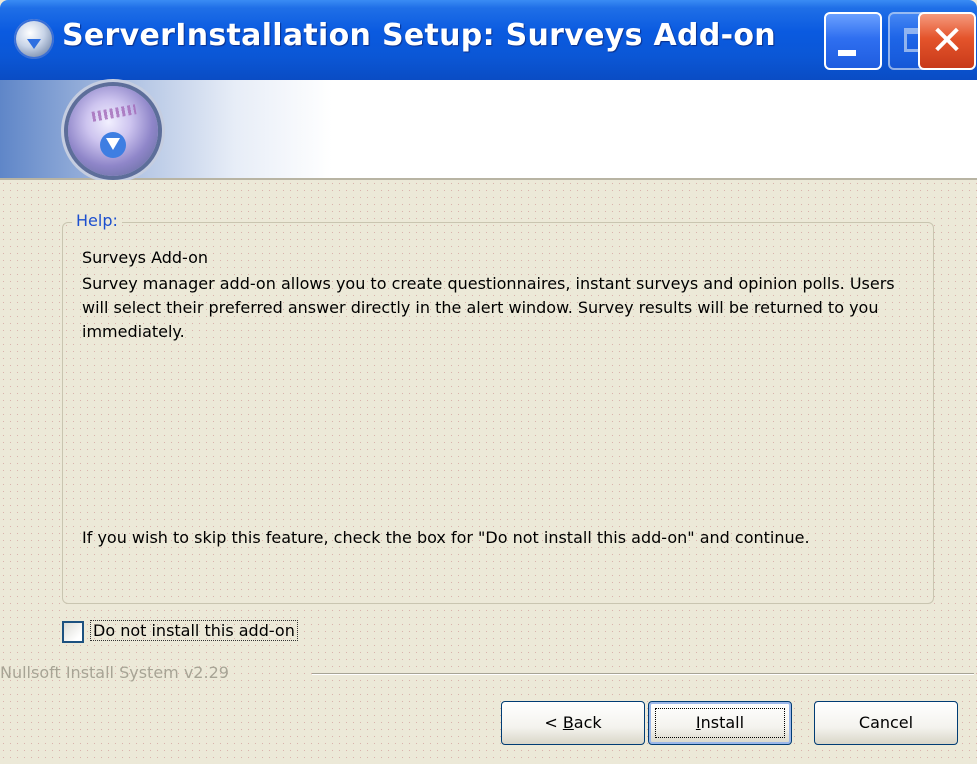  I want to click on close-button: ✕, so click(947, 41).